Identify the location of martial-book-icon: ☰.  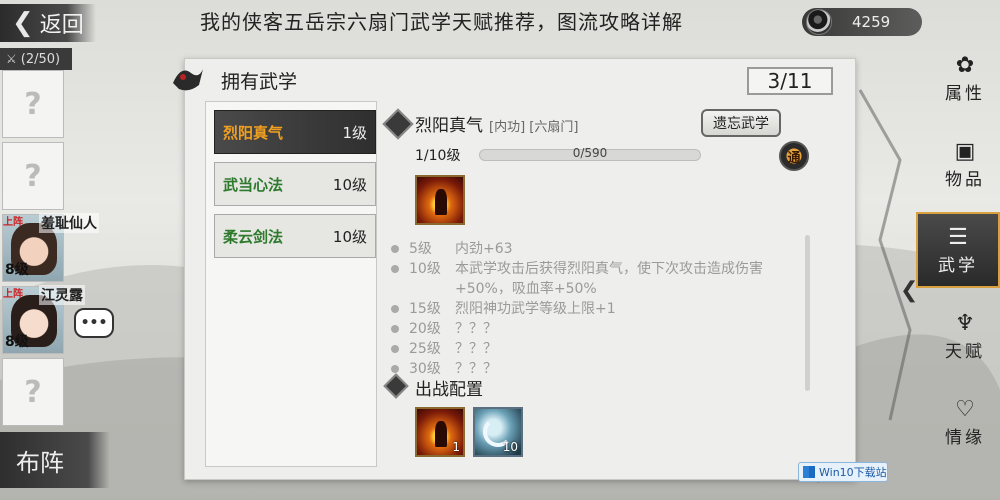
(958, 237).